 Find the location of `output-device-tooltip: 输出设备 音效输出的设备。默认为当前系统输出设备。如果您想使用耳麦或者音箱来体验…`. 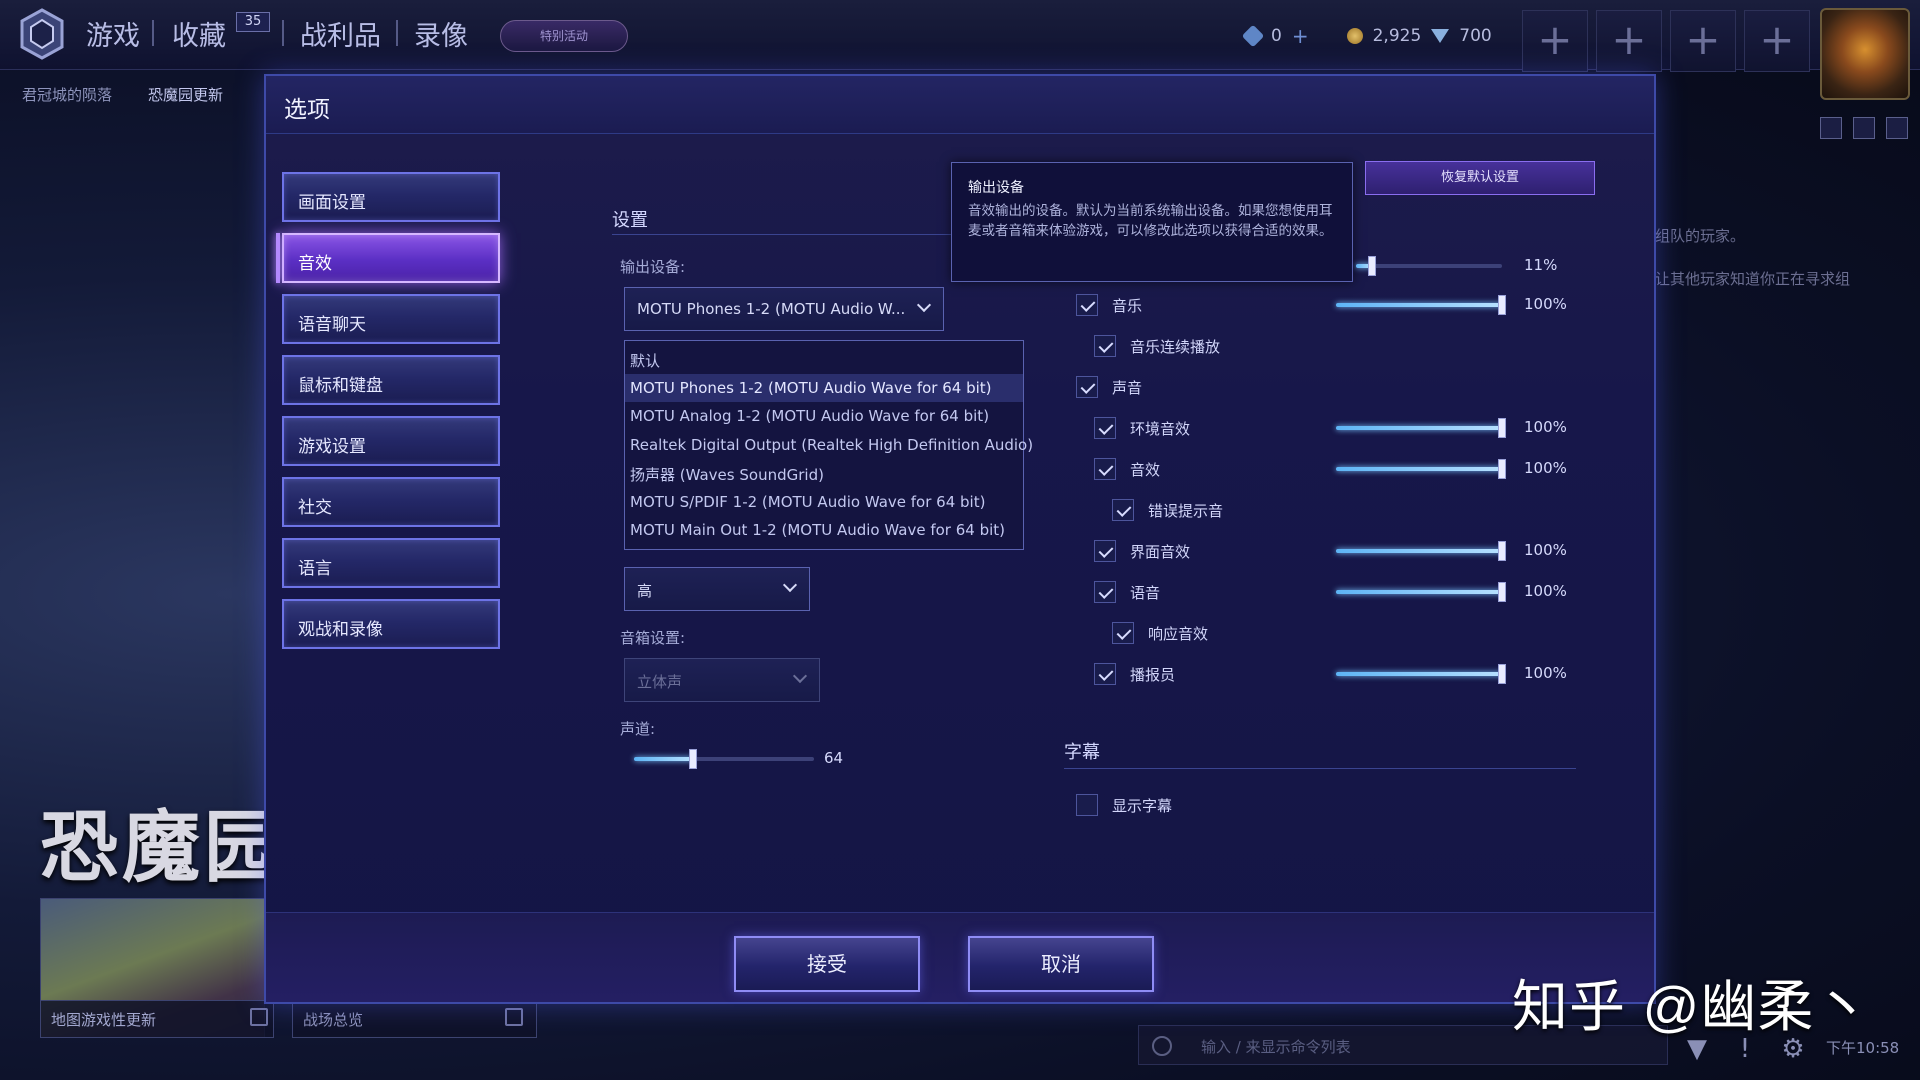

output-device-tooltip: 输出设备 音效输出的设备。默认为当前系统输出设备。如果您想使用耳麦或者音箱来体验… is located at coordinates (1152, 222).